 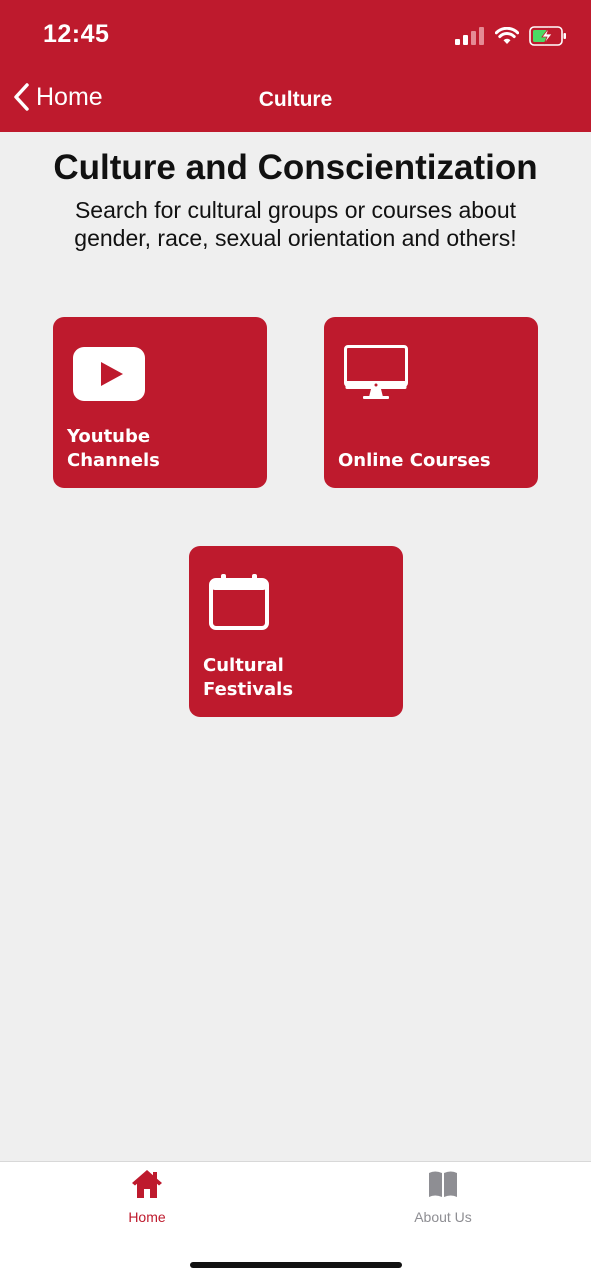 What do you see at coordinates (109, 374) in the screenshot?
I see `youtube-icon` at bounding box center [109, 374].